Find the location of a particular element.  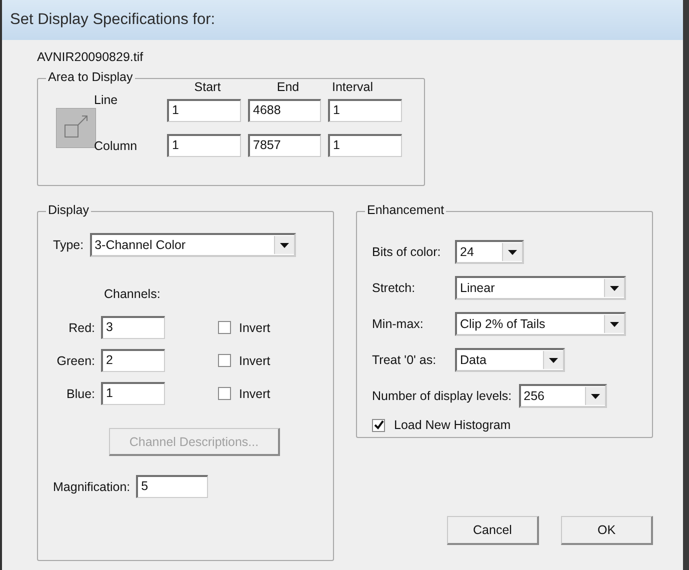

dropdown: Data is located at coordinates (510, 360).